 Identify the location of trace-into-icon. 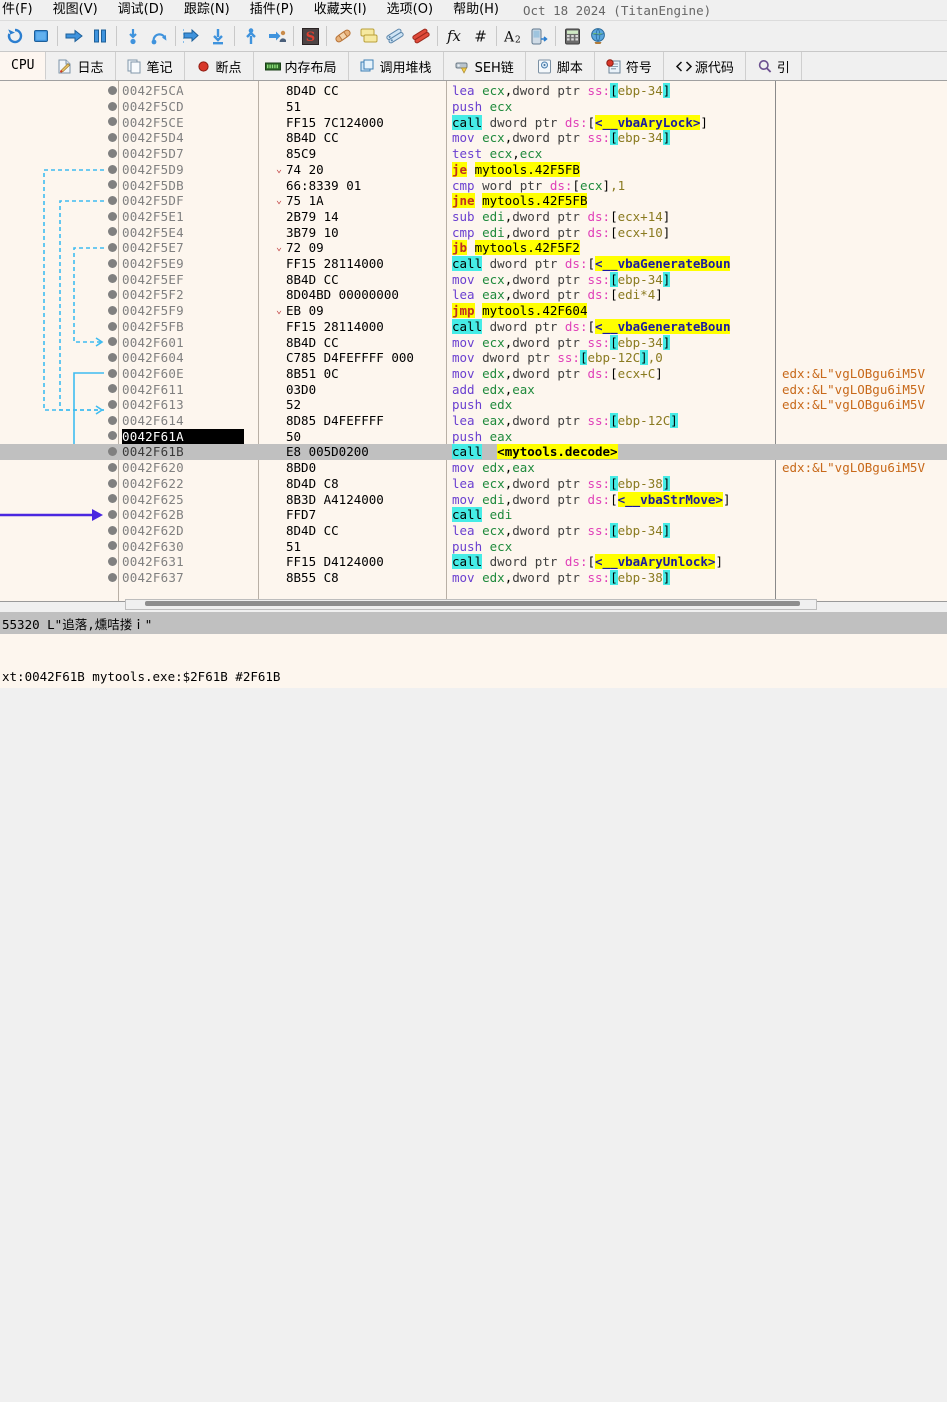
(218, 36).